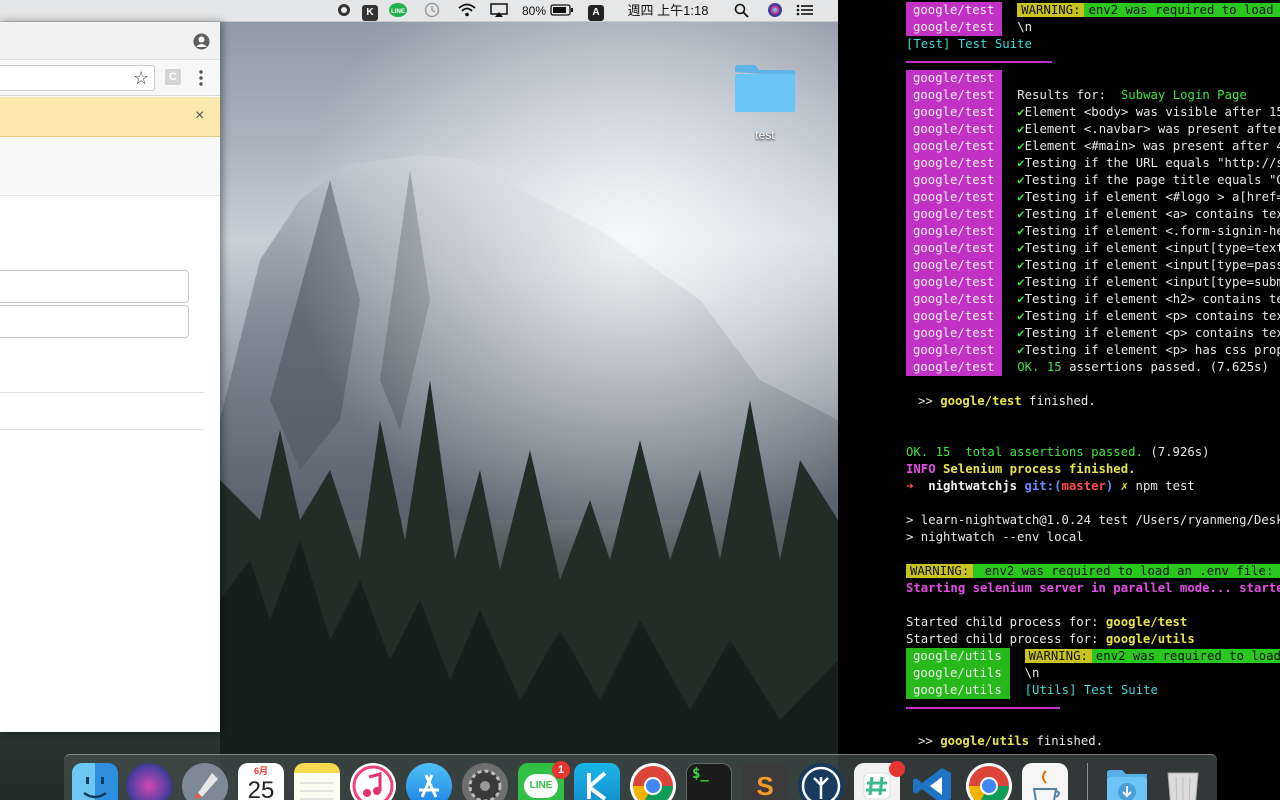  I want to click on infobar-close-button: ×, so click(199, 116).